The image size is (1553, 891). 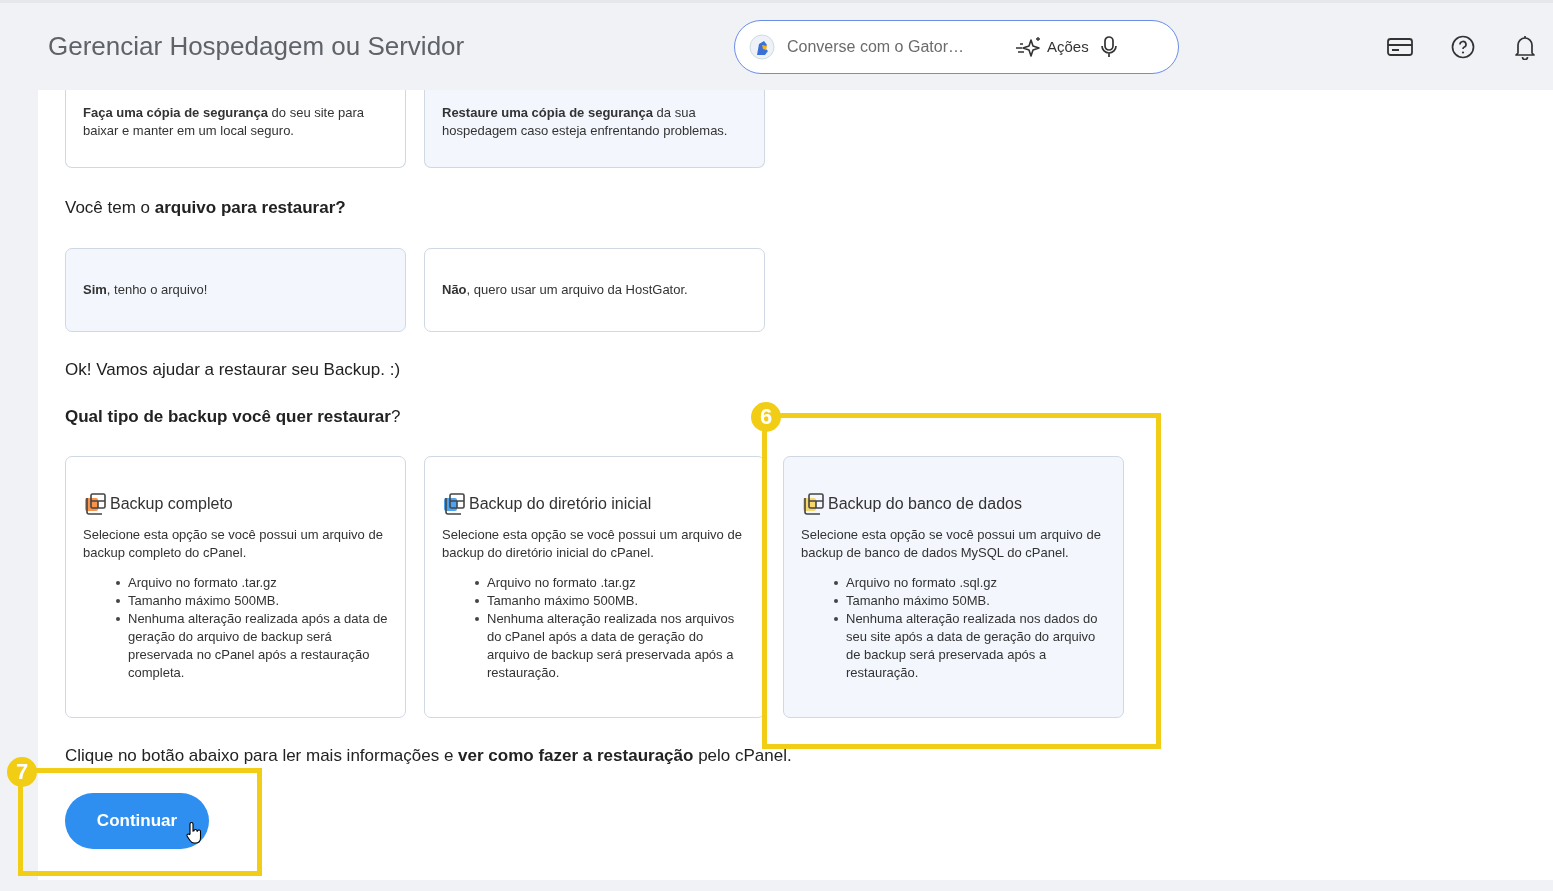 What do you see at coordinates (762, 46) in the screenshot?
I see `mascot-avatar-icon` at bounding box center [762, 46].